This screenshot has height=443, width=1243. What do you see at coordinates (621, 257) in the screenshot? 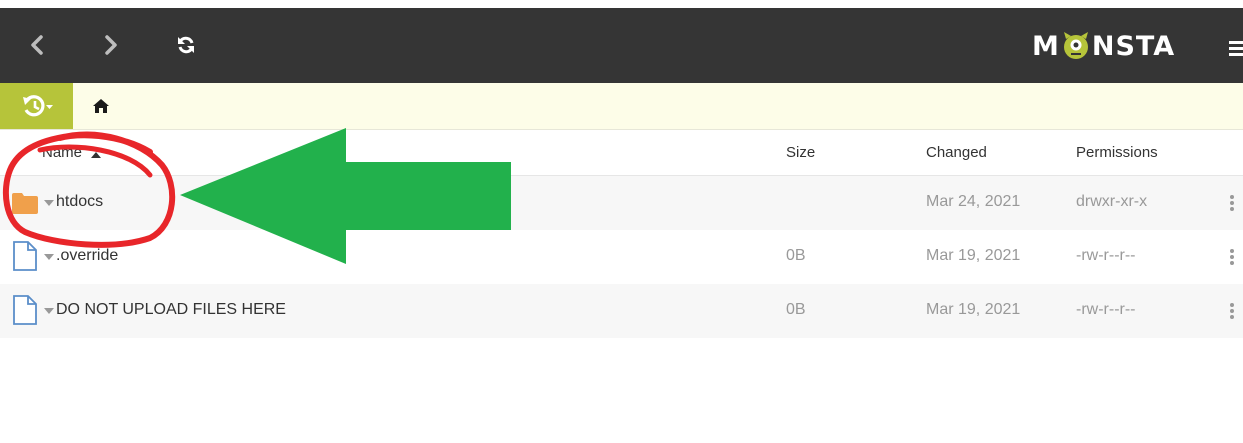
I see `table-row: .override 0B Mar 19, 2021 -rw-r--r--` at bounding box center [621, 257].